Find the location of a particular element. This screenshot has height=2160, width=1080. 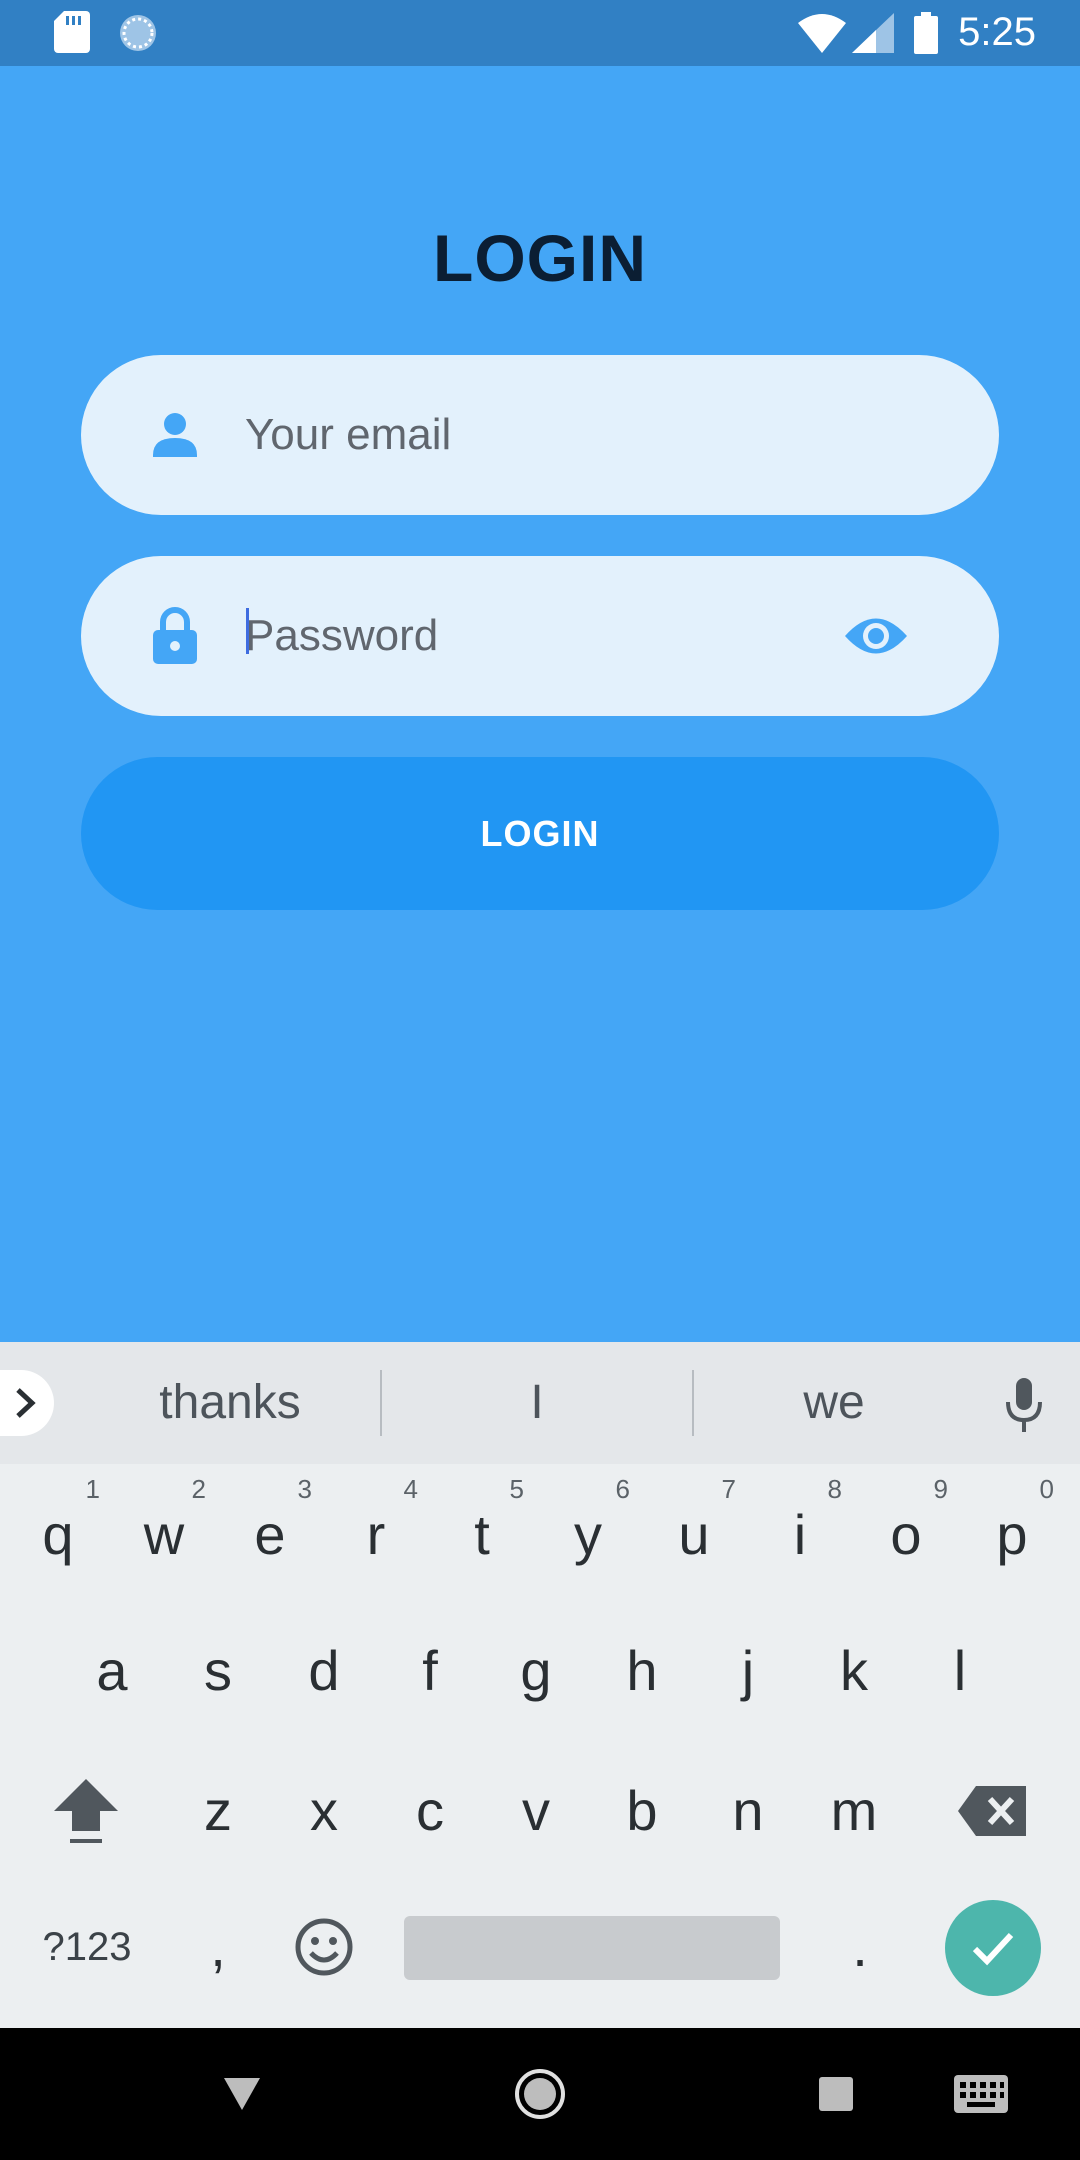

expand-toolbar-button is located at coordinates (27, 1403).